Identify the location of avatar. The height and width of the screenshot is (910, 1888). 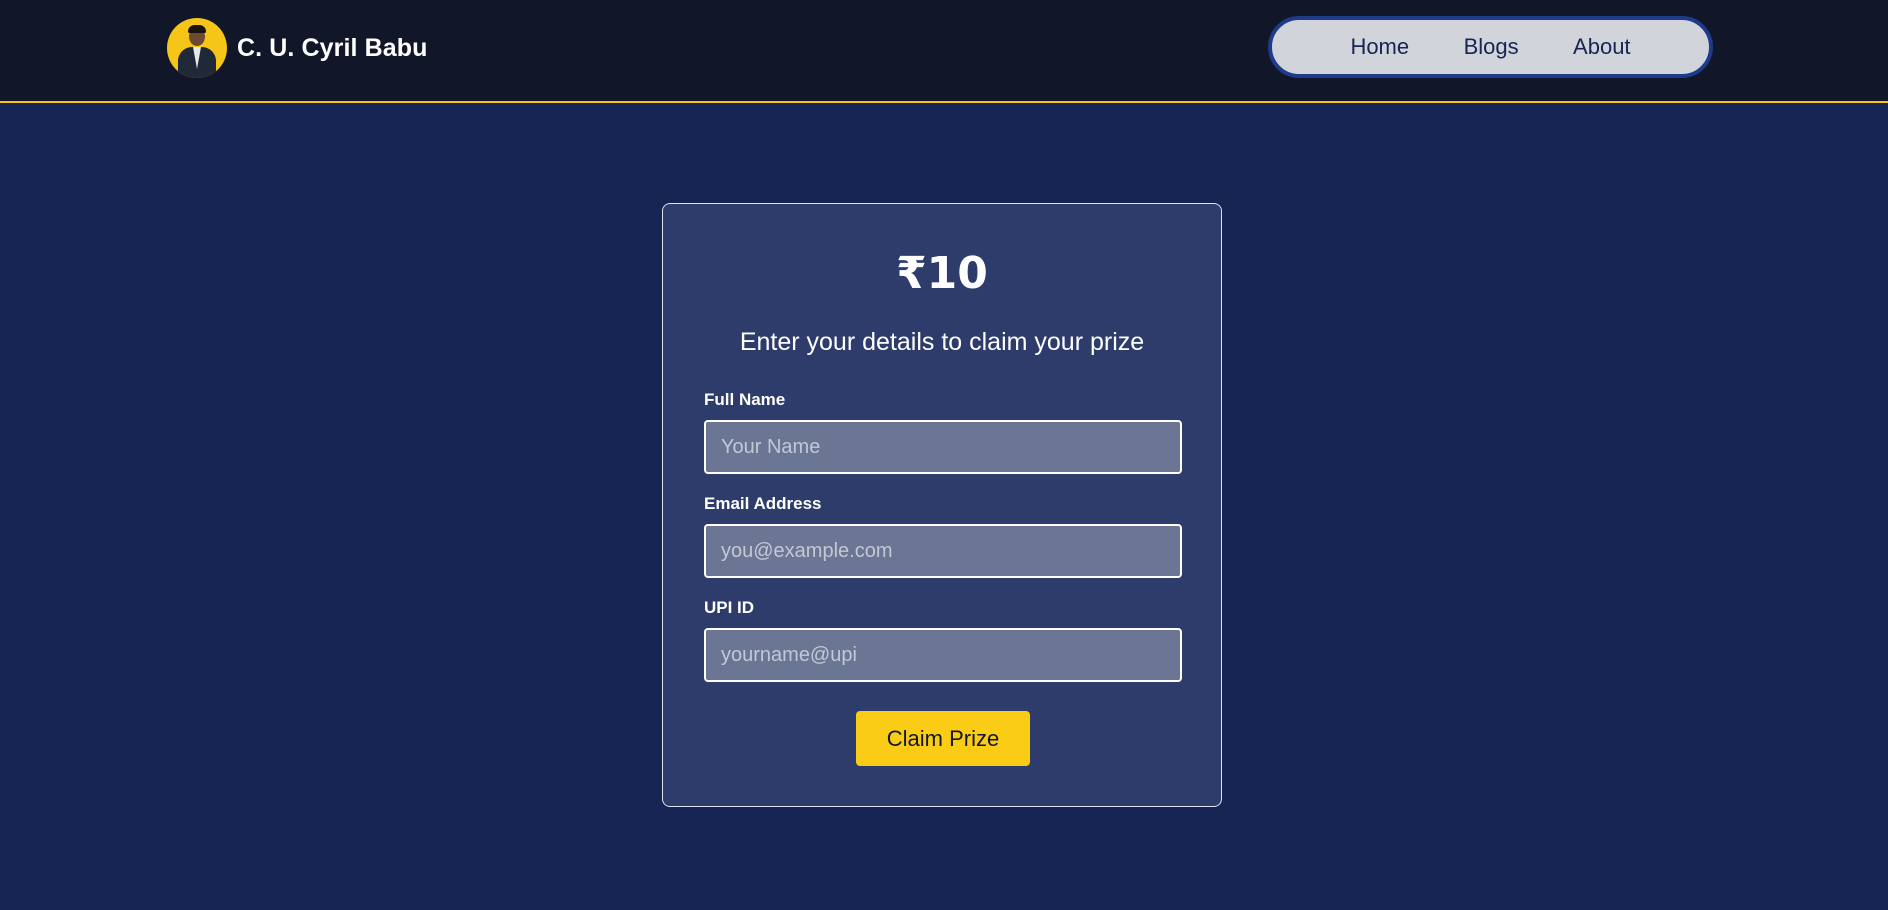
(197, 48).